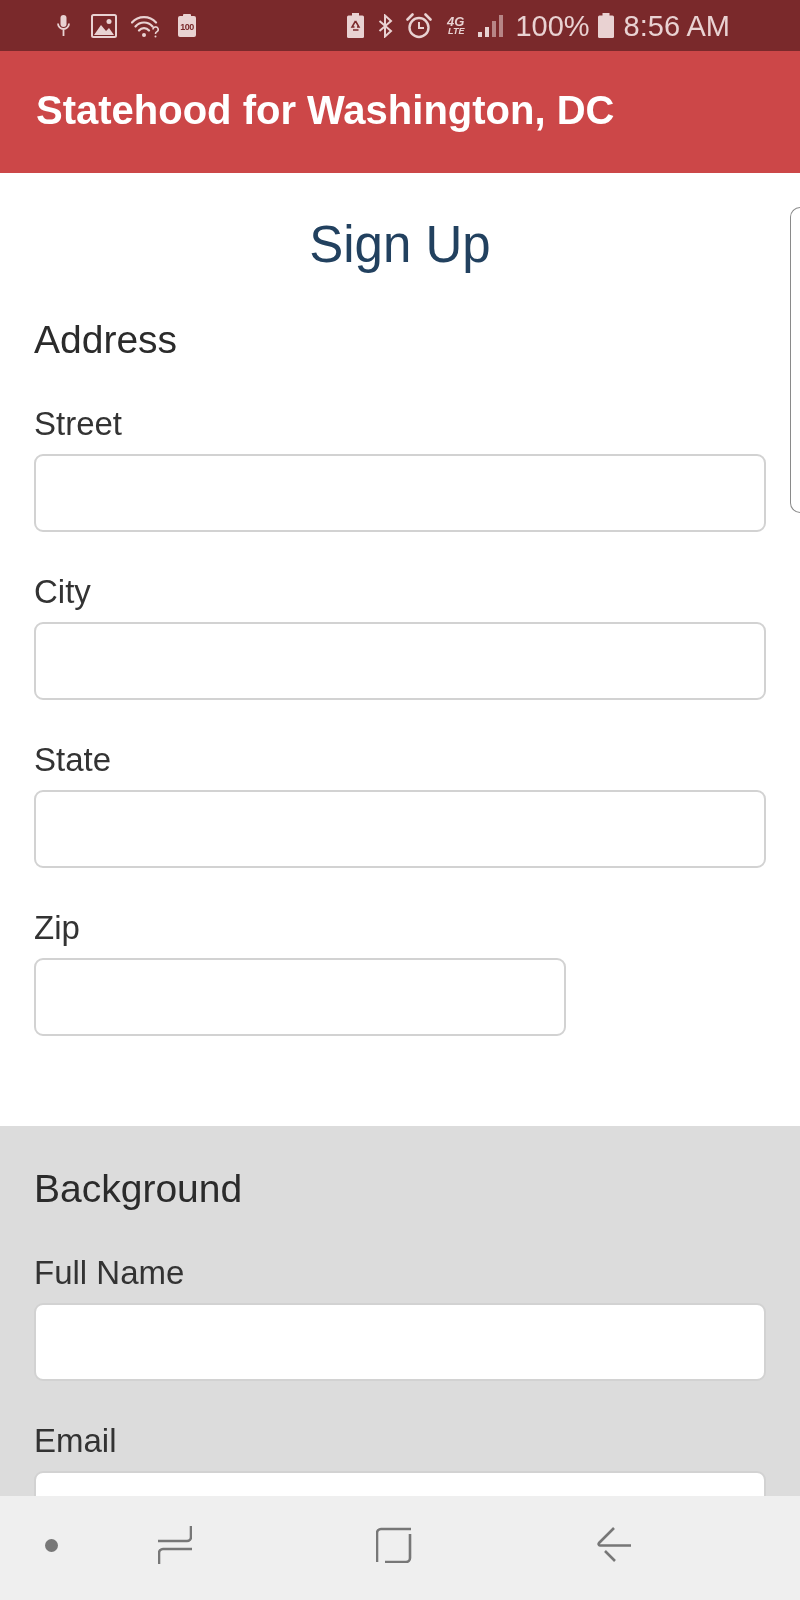  Describe the element at coordinates (356, 25) in the screenshot. I see `battery-recycle-icon` at that location.